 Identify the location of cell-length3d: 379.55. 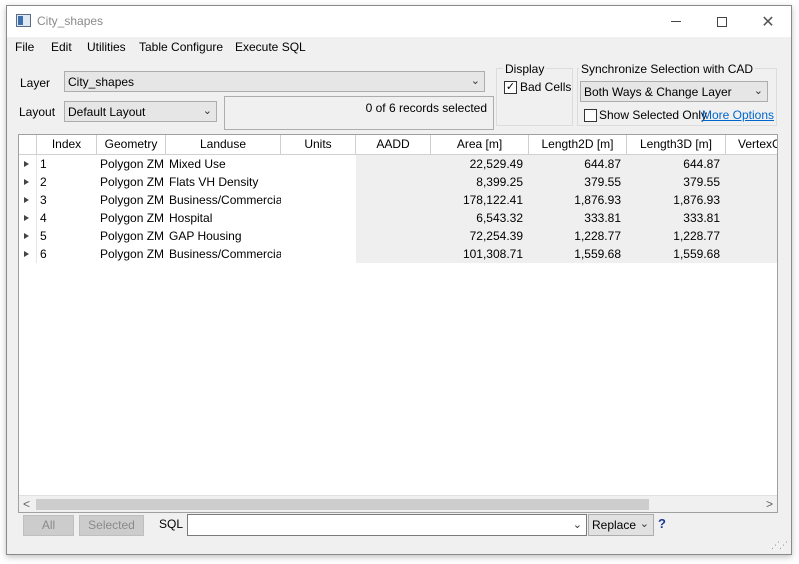
(676, 182).